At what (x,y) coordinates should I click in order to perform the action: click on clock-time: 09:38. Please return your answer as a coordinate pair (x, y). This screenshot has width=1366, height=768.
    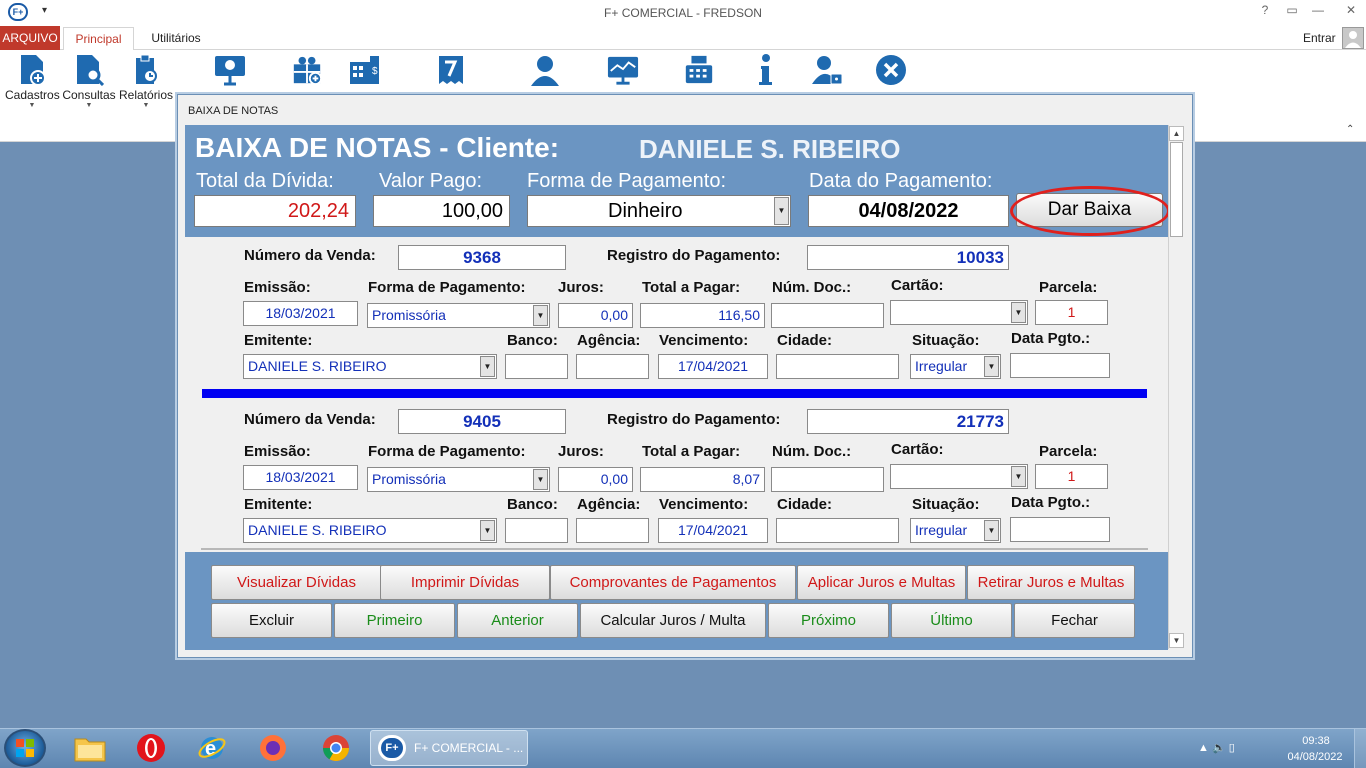
    Looking at the image, I should click on (1316, 741).